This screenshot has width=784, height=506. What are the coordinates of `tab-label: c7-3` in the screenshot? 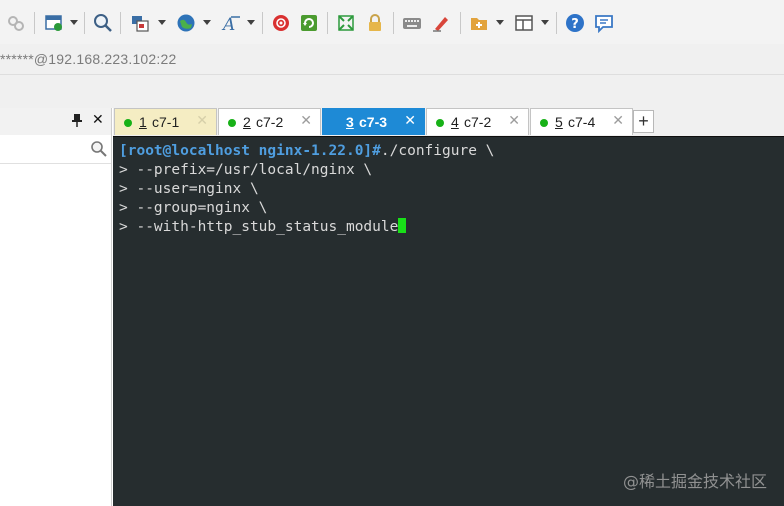 It's located at (373, 122).